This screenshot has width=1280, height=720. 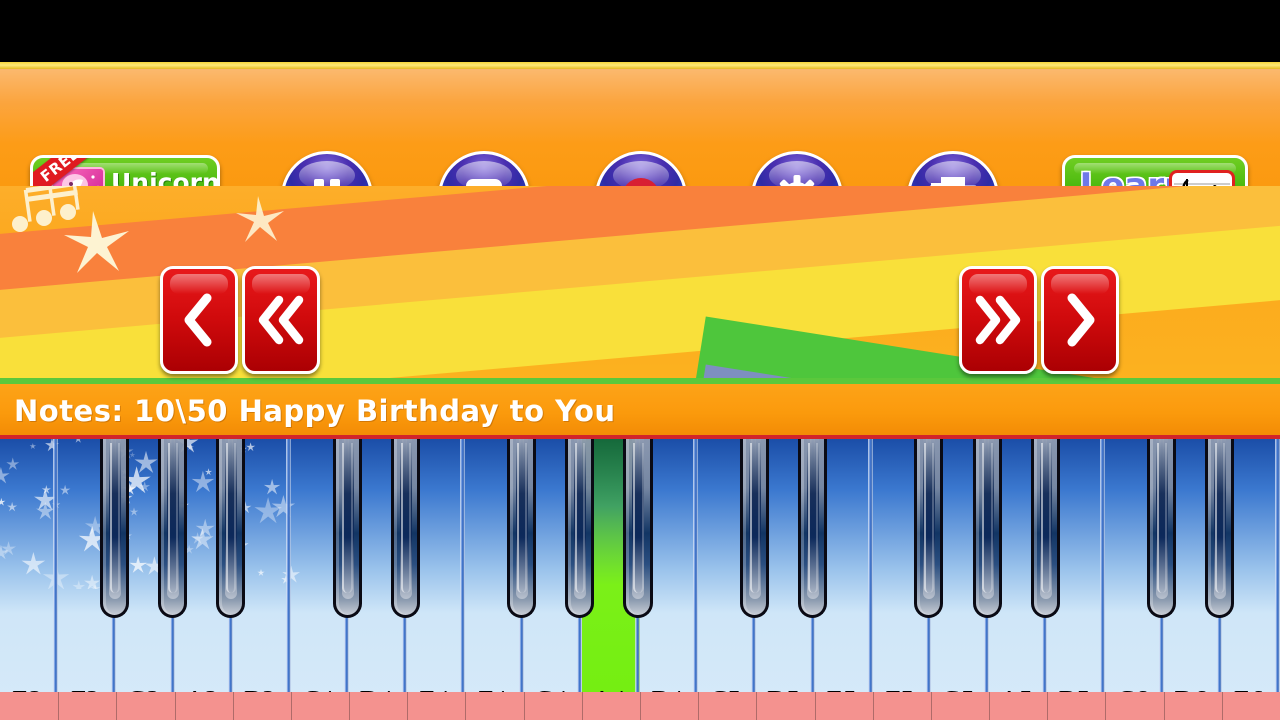 I want to click on record-button, so click(x=641, y=168).